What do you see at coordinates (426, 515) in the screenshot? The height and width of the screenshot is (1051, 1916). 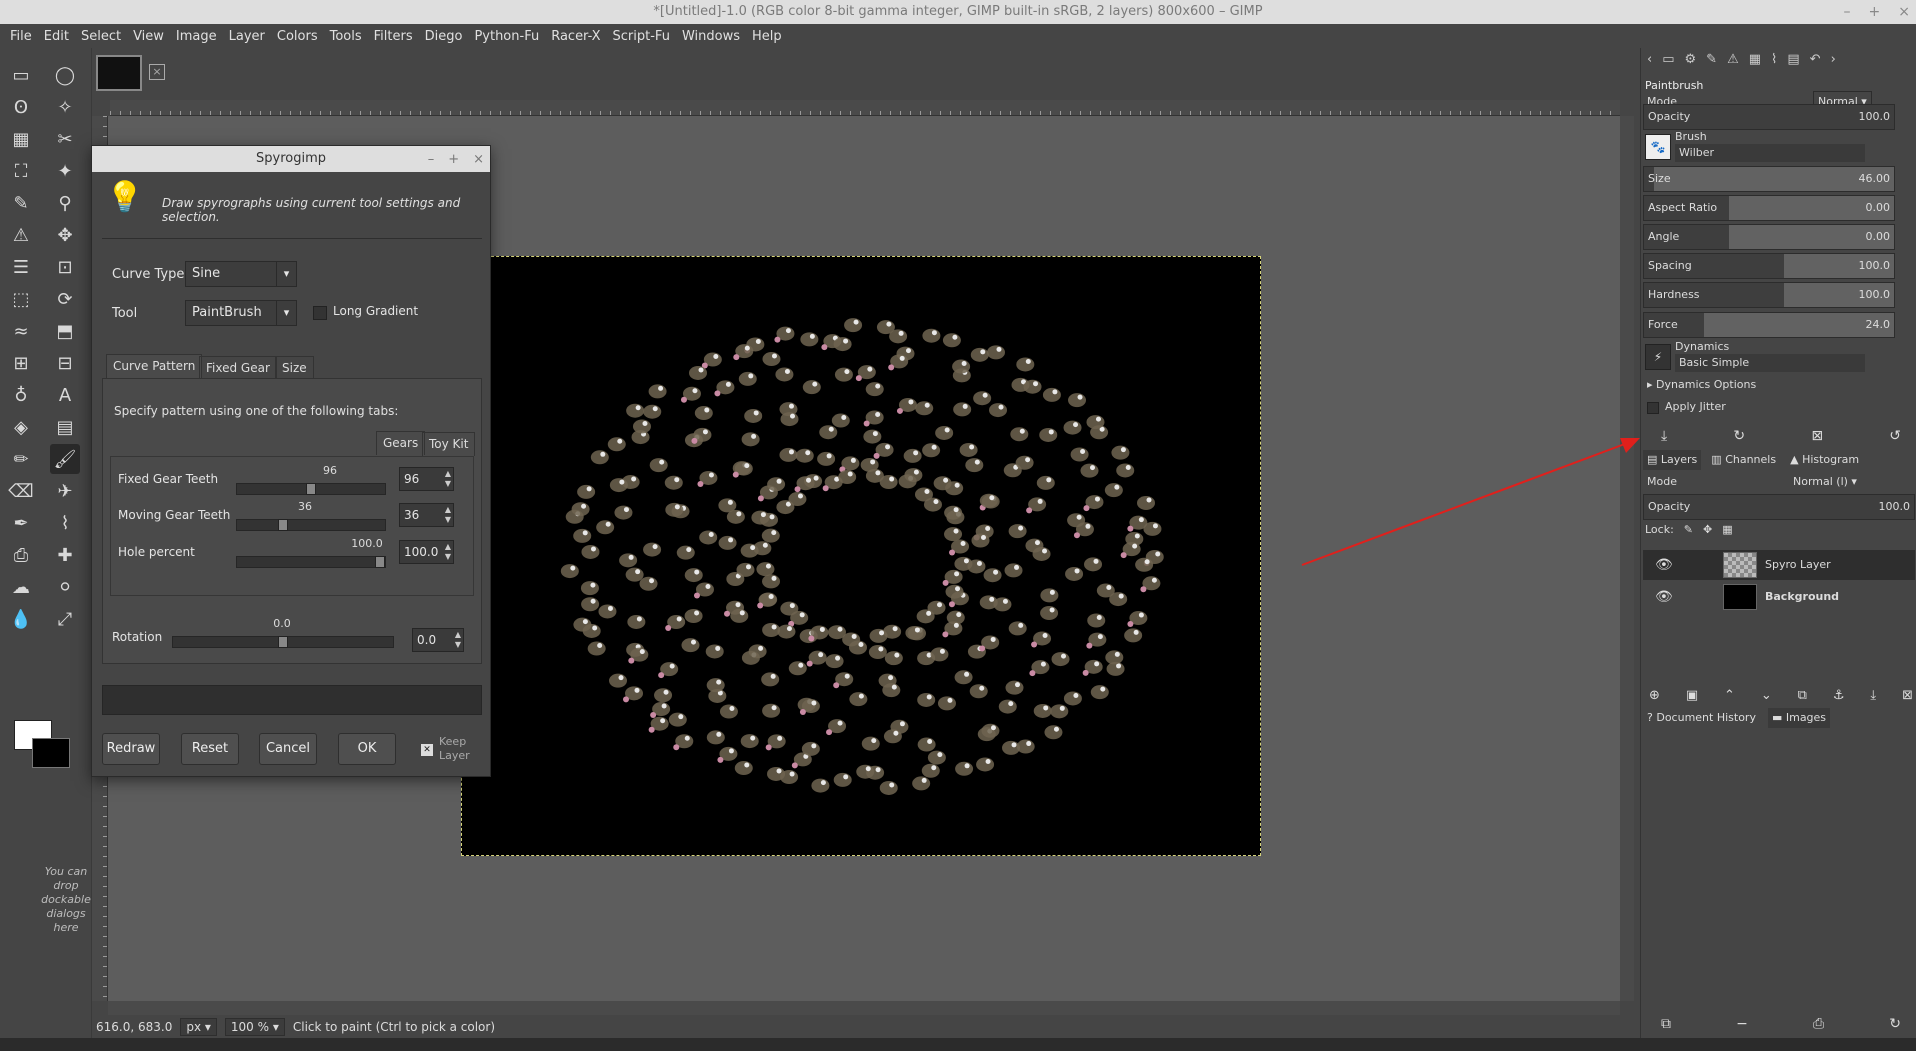 I see `moving-gear-spinbox: 36 ▲ ▼` at bounding box center [426, 515].